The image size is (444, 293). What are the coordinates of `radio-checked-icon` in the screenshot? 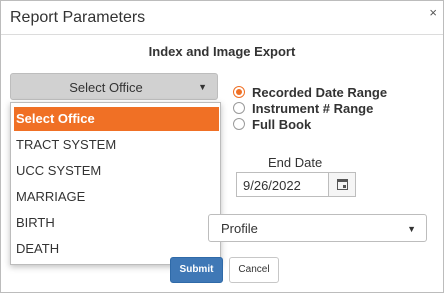 It's located at (239, 92).